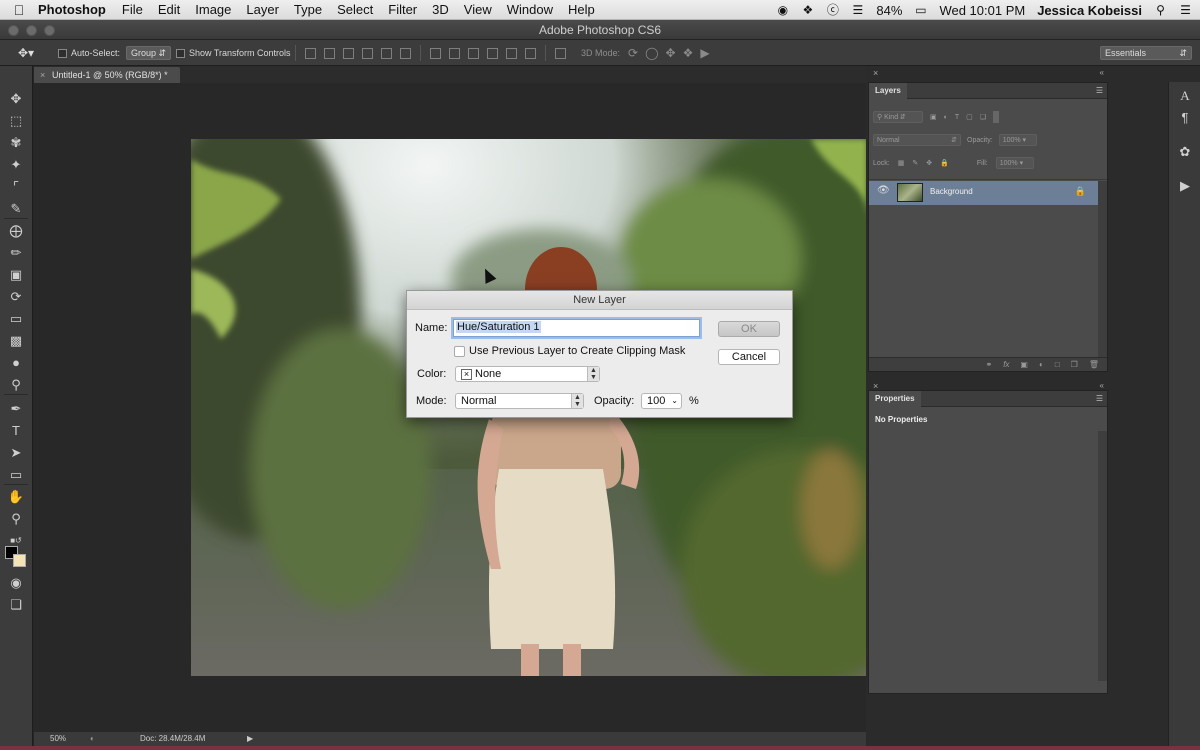 The height and width of the screenshot is (750, 1200). I want to click on new-group-icon: □, so click(1057, 364).